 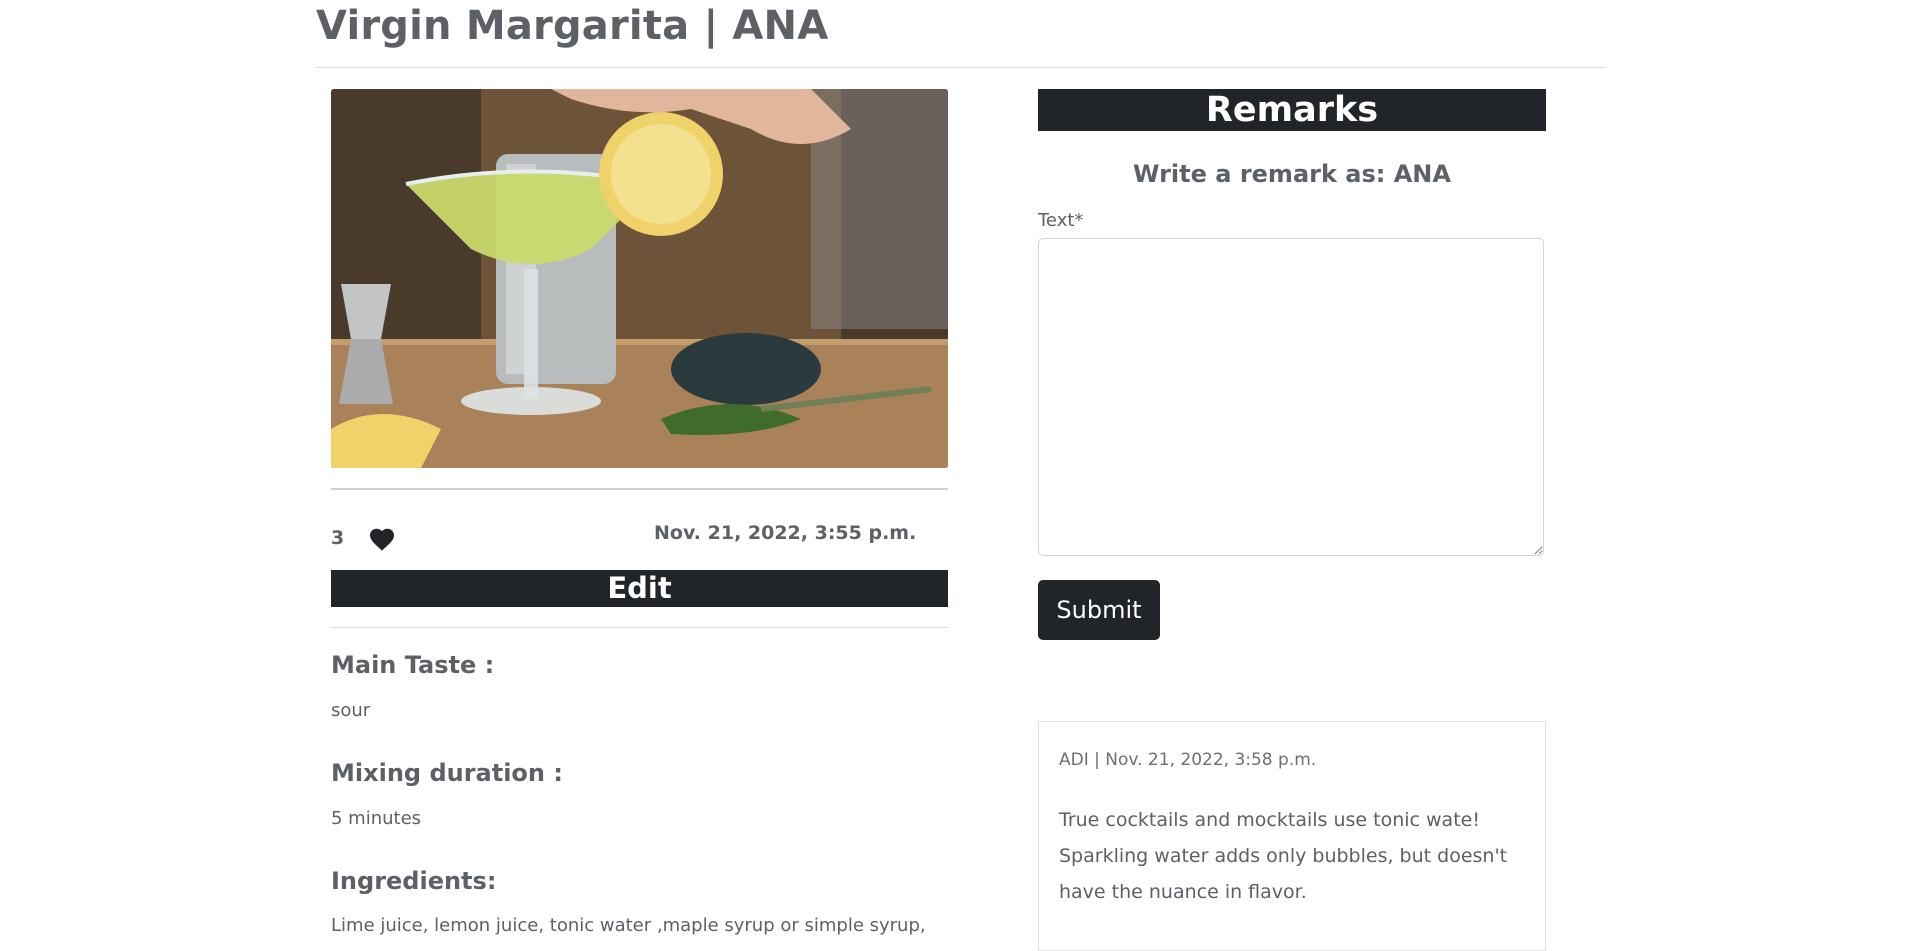 I want to click on cocktail-photo-illustration, so click(x=639, y=278).